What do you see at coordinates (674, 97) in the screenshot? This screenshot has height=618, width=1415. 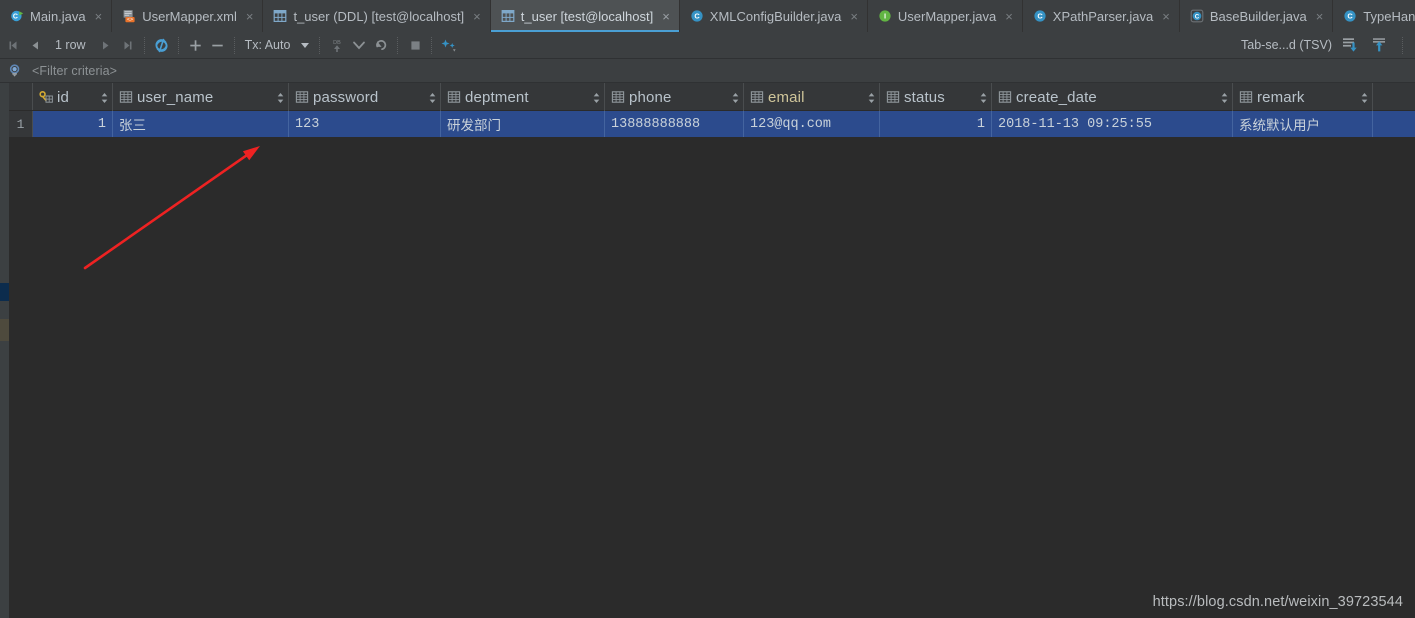 I see `column-header-phone: phone` at bounding box center [674, 97].